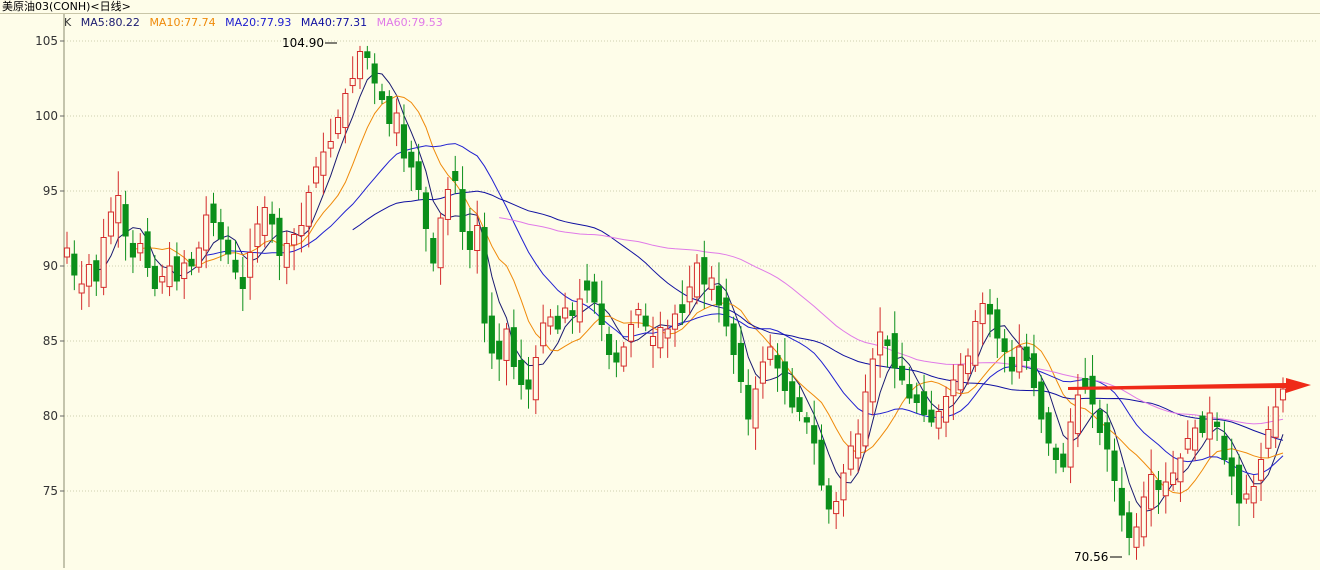 This screenshot has width=1320, height=570. What do you see at coordinates (50, 266) in the screenshot?
I see `y-tick-label: 90` at bounding box center [50, 266].